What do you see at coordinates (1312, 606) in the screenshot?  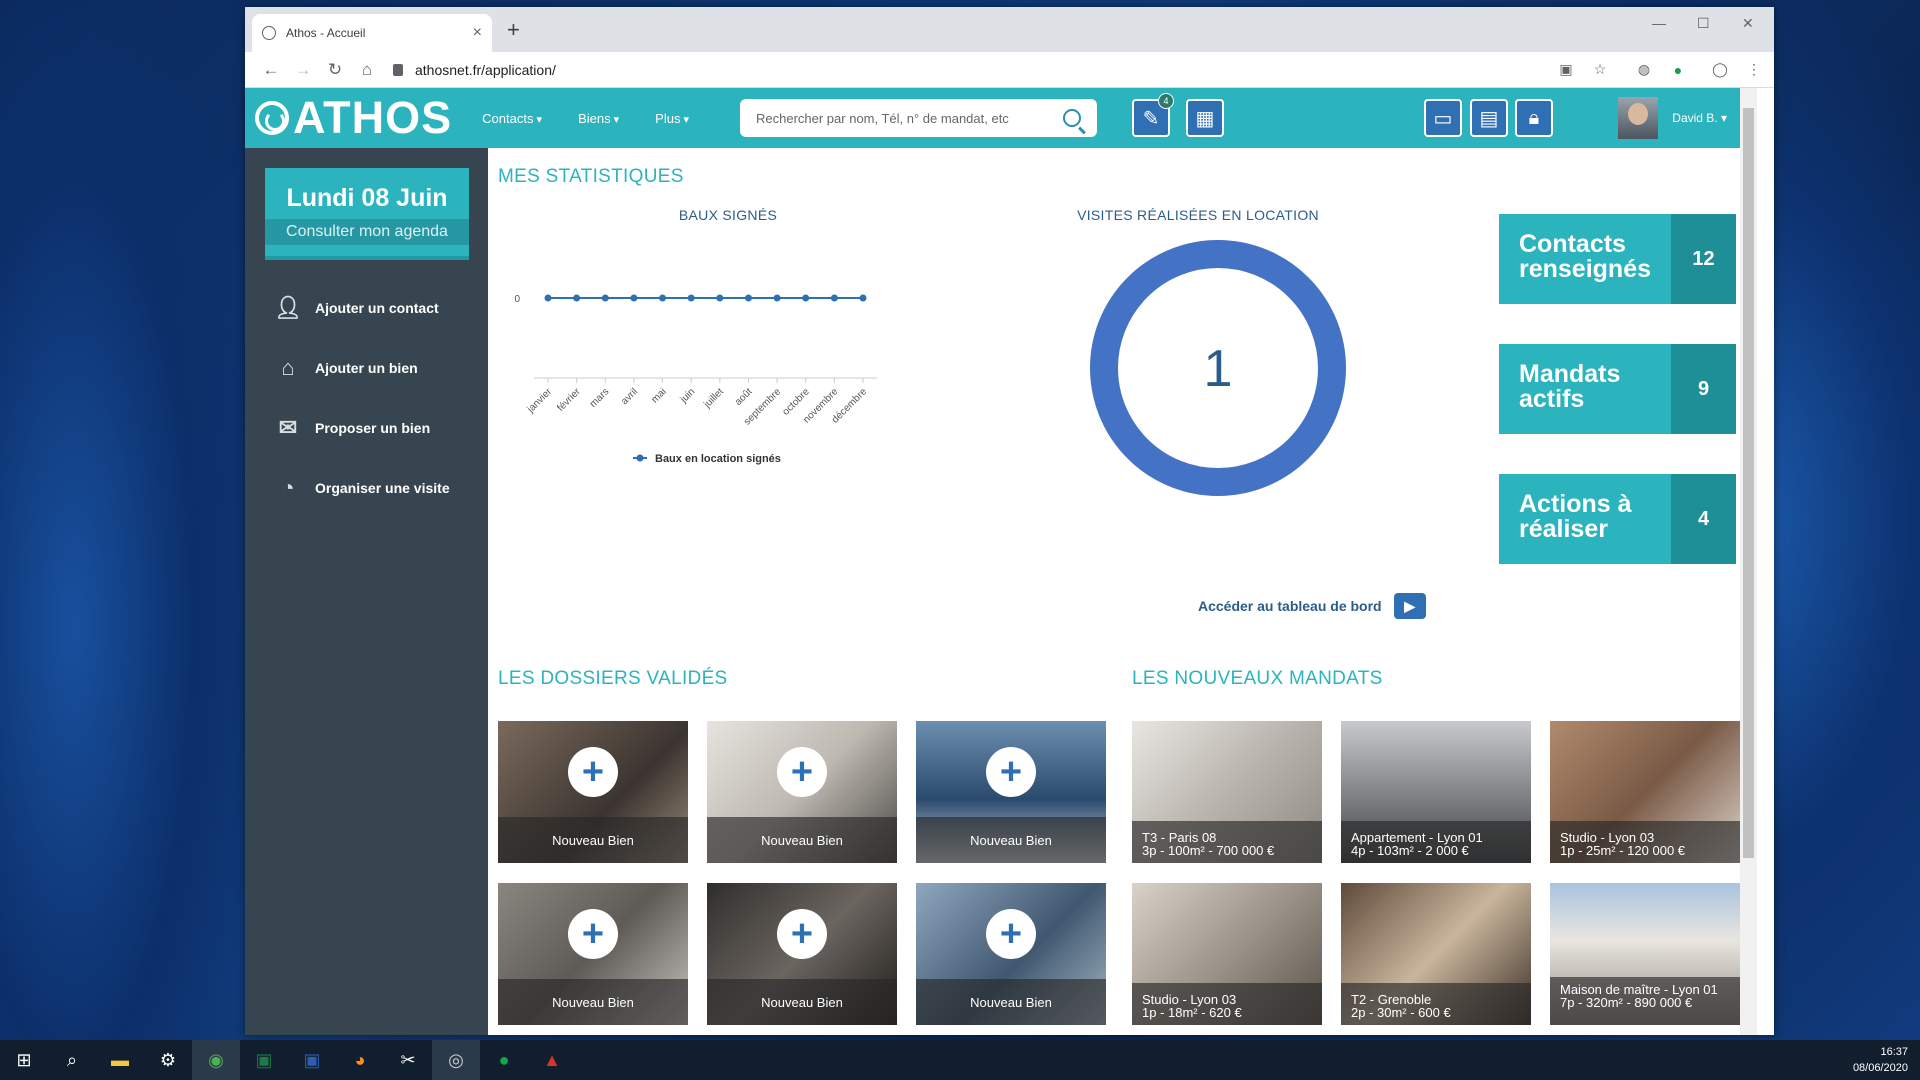 I see `dashboard-link: Accéder au tableau de bord ▶` at bounding box center [1312, 606].